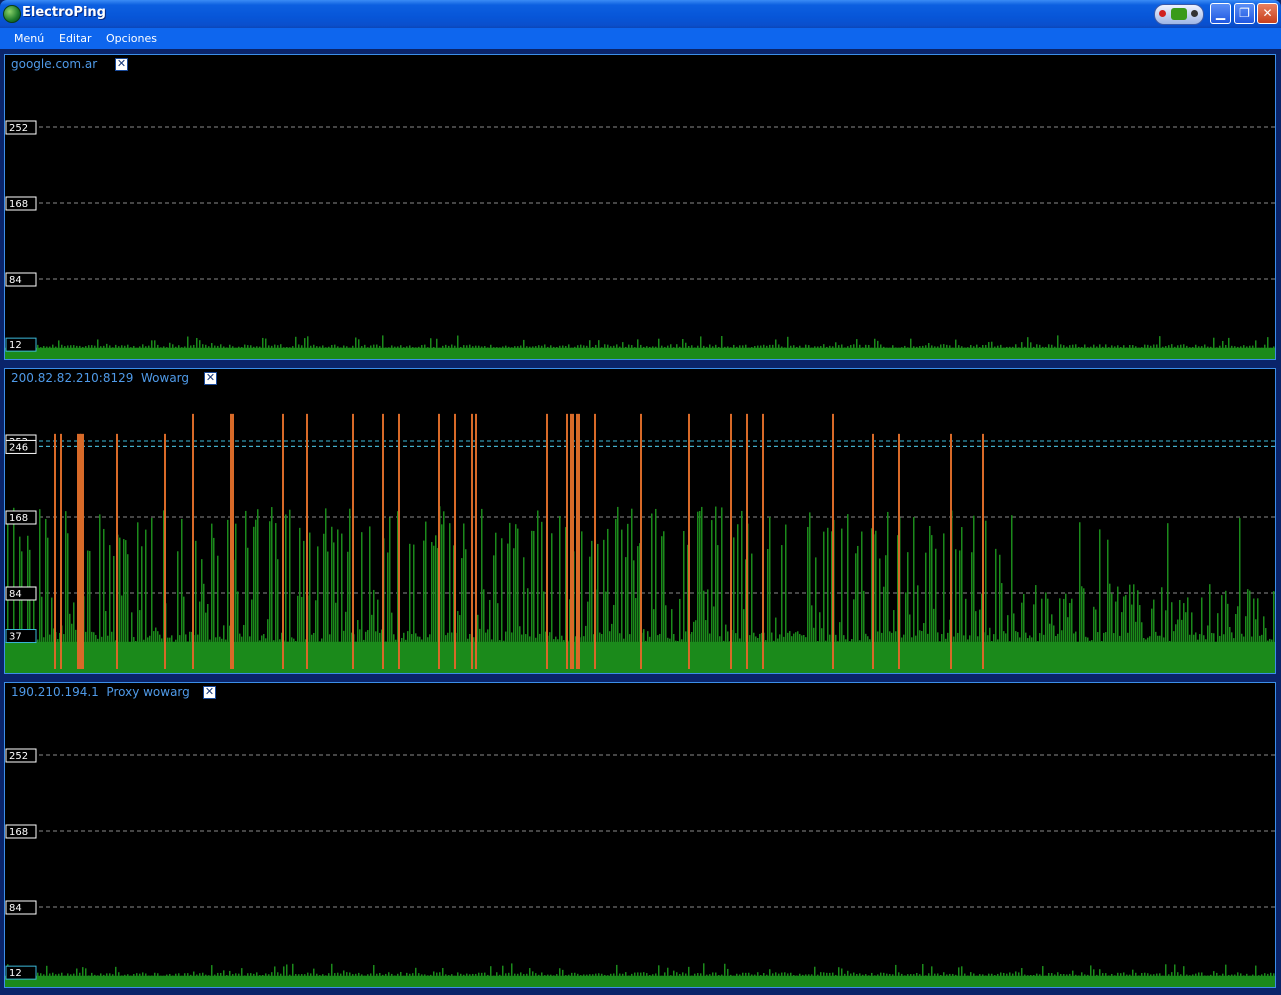 The height and width of the screenshot is (995, 1281). I want to click on menu-item-menu: Menú, so click(29, 38).